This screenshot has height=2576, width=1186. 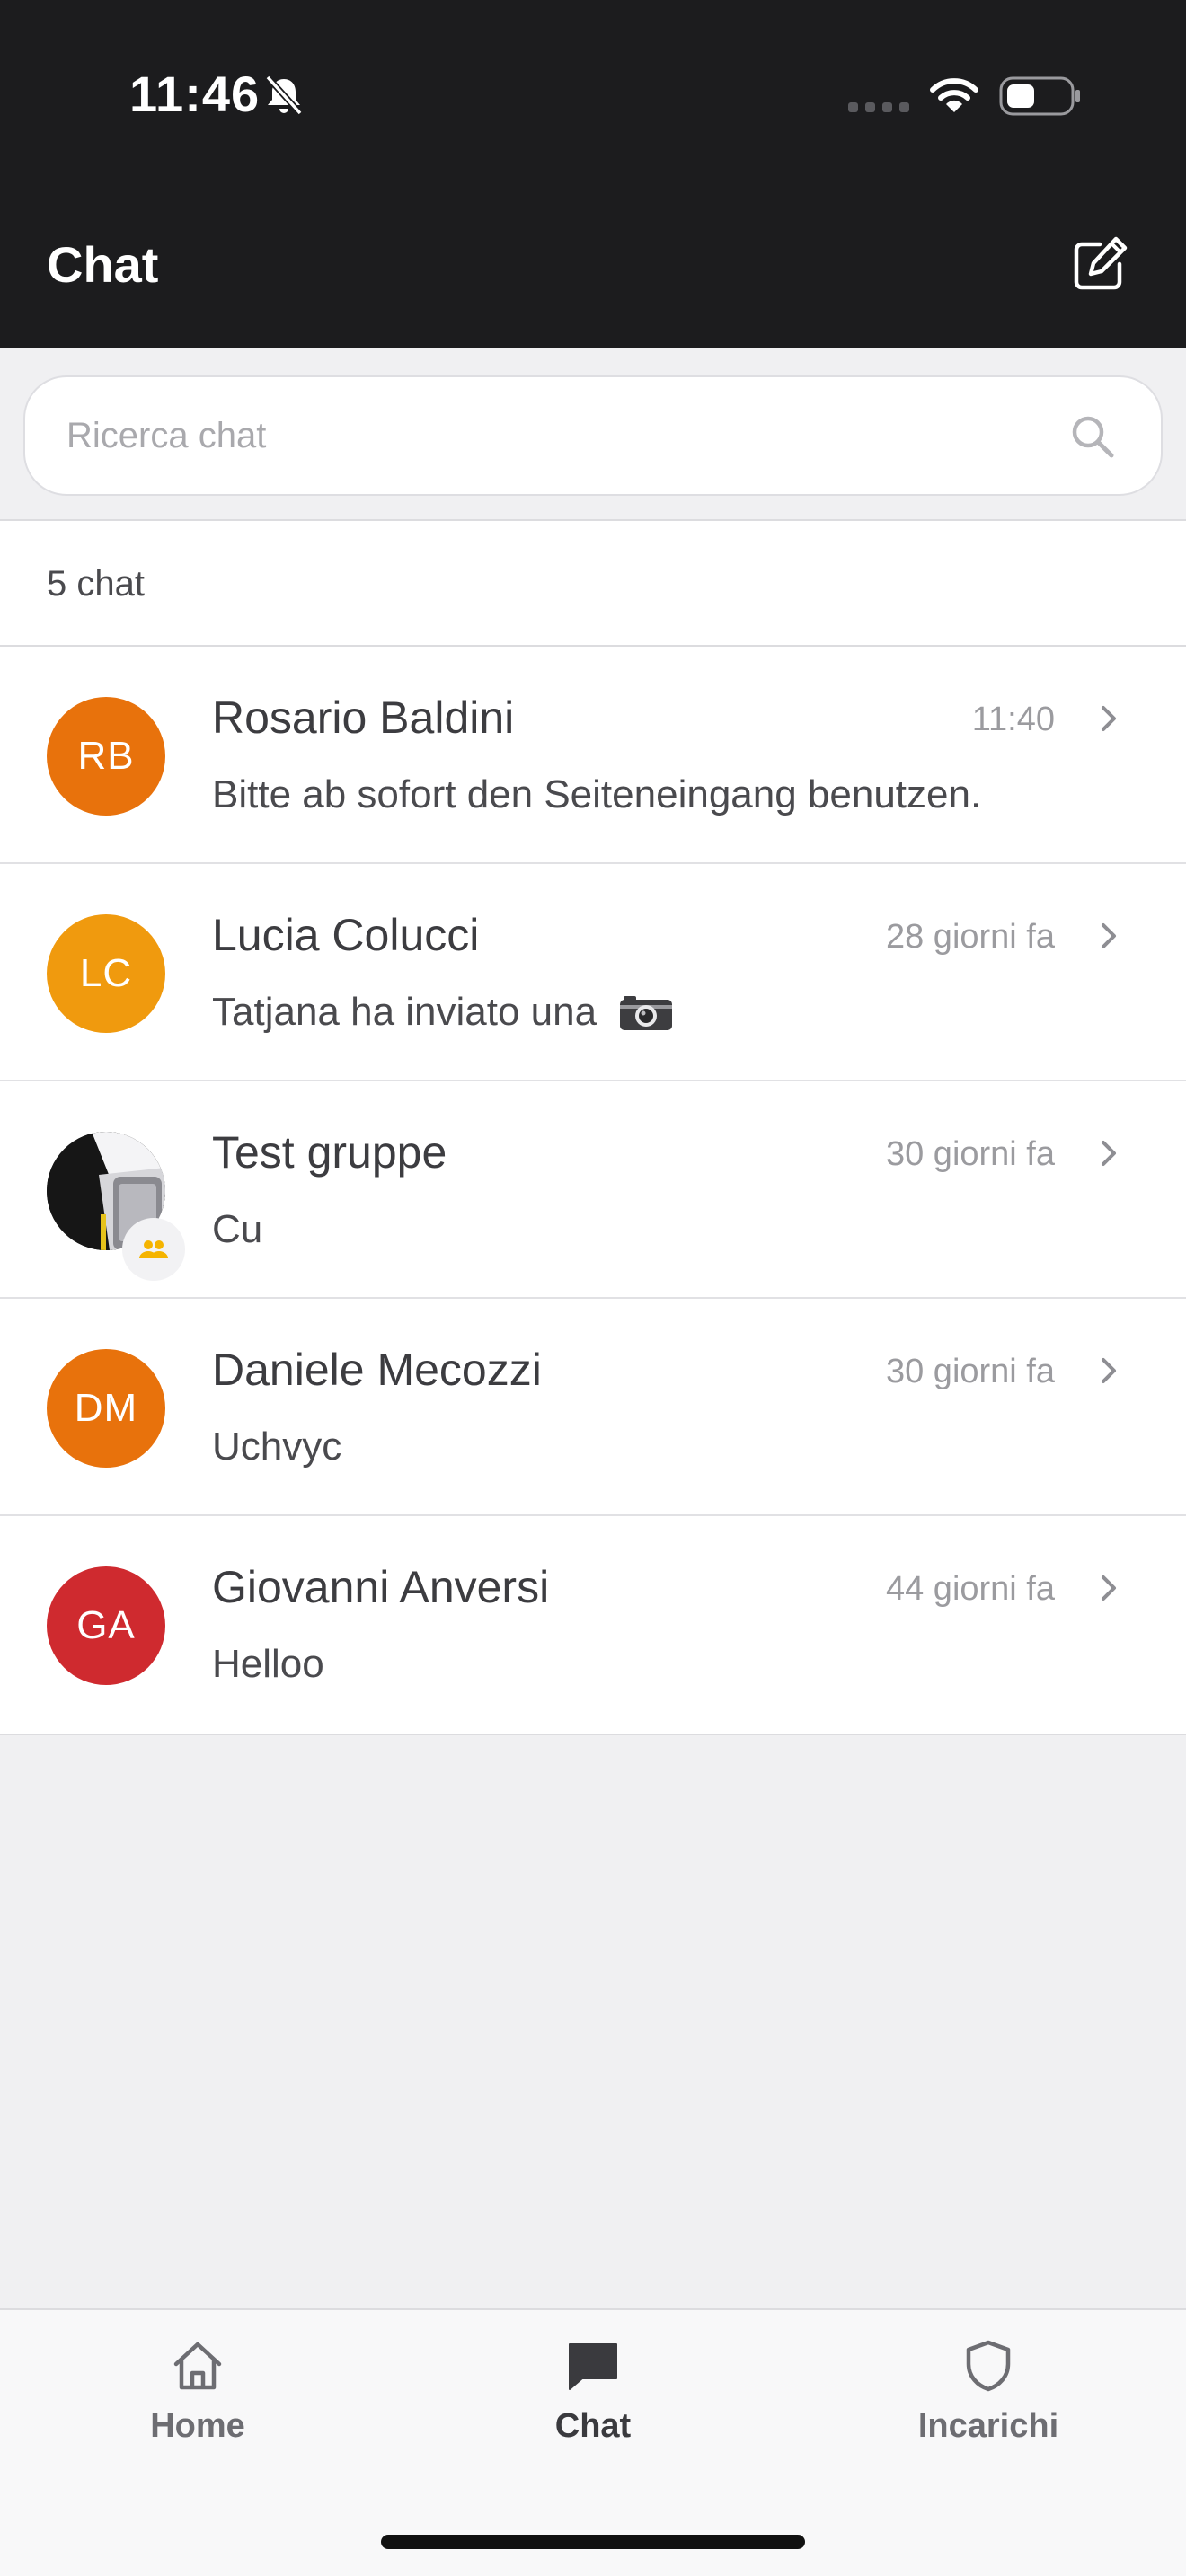 What do you see at coordinates (197, 2426) in the screenshot?
I see `tab-label: Home` at bounding box center [197, 2426].